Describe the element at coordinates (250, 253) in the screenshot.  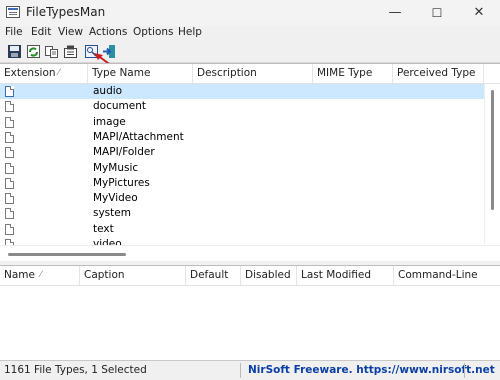
I see `horizontal-scrollbar` at that location.